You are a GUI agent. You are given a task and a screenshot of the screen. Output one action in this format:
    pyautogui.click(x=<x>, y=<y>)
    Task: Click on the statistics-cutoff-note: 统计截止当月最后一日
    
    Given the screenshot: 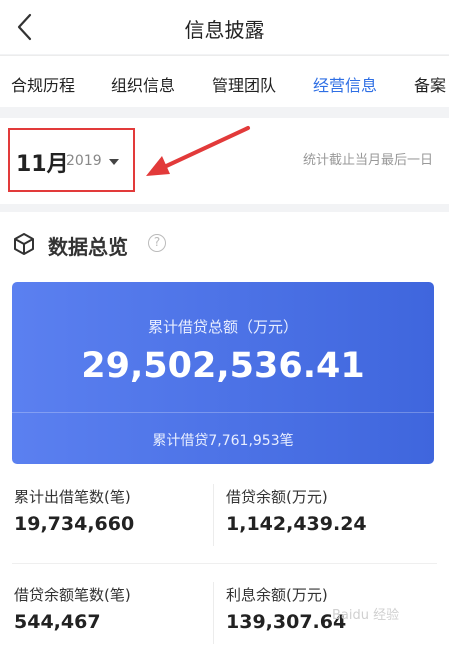 What is the action you would take?
    pyautogui.click(x=367, y=160)
    